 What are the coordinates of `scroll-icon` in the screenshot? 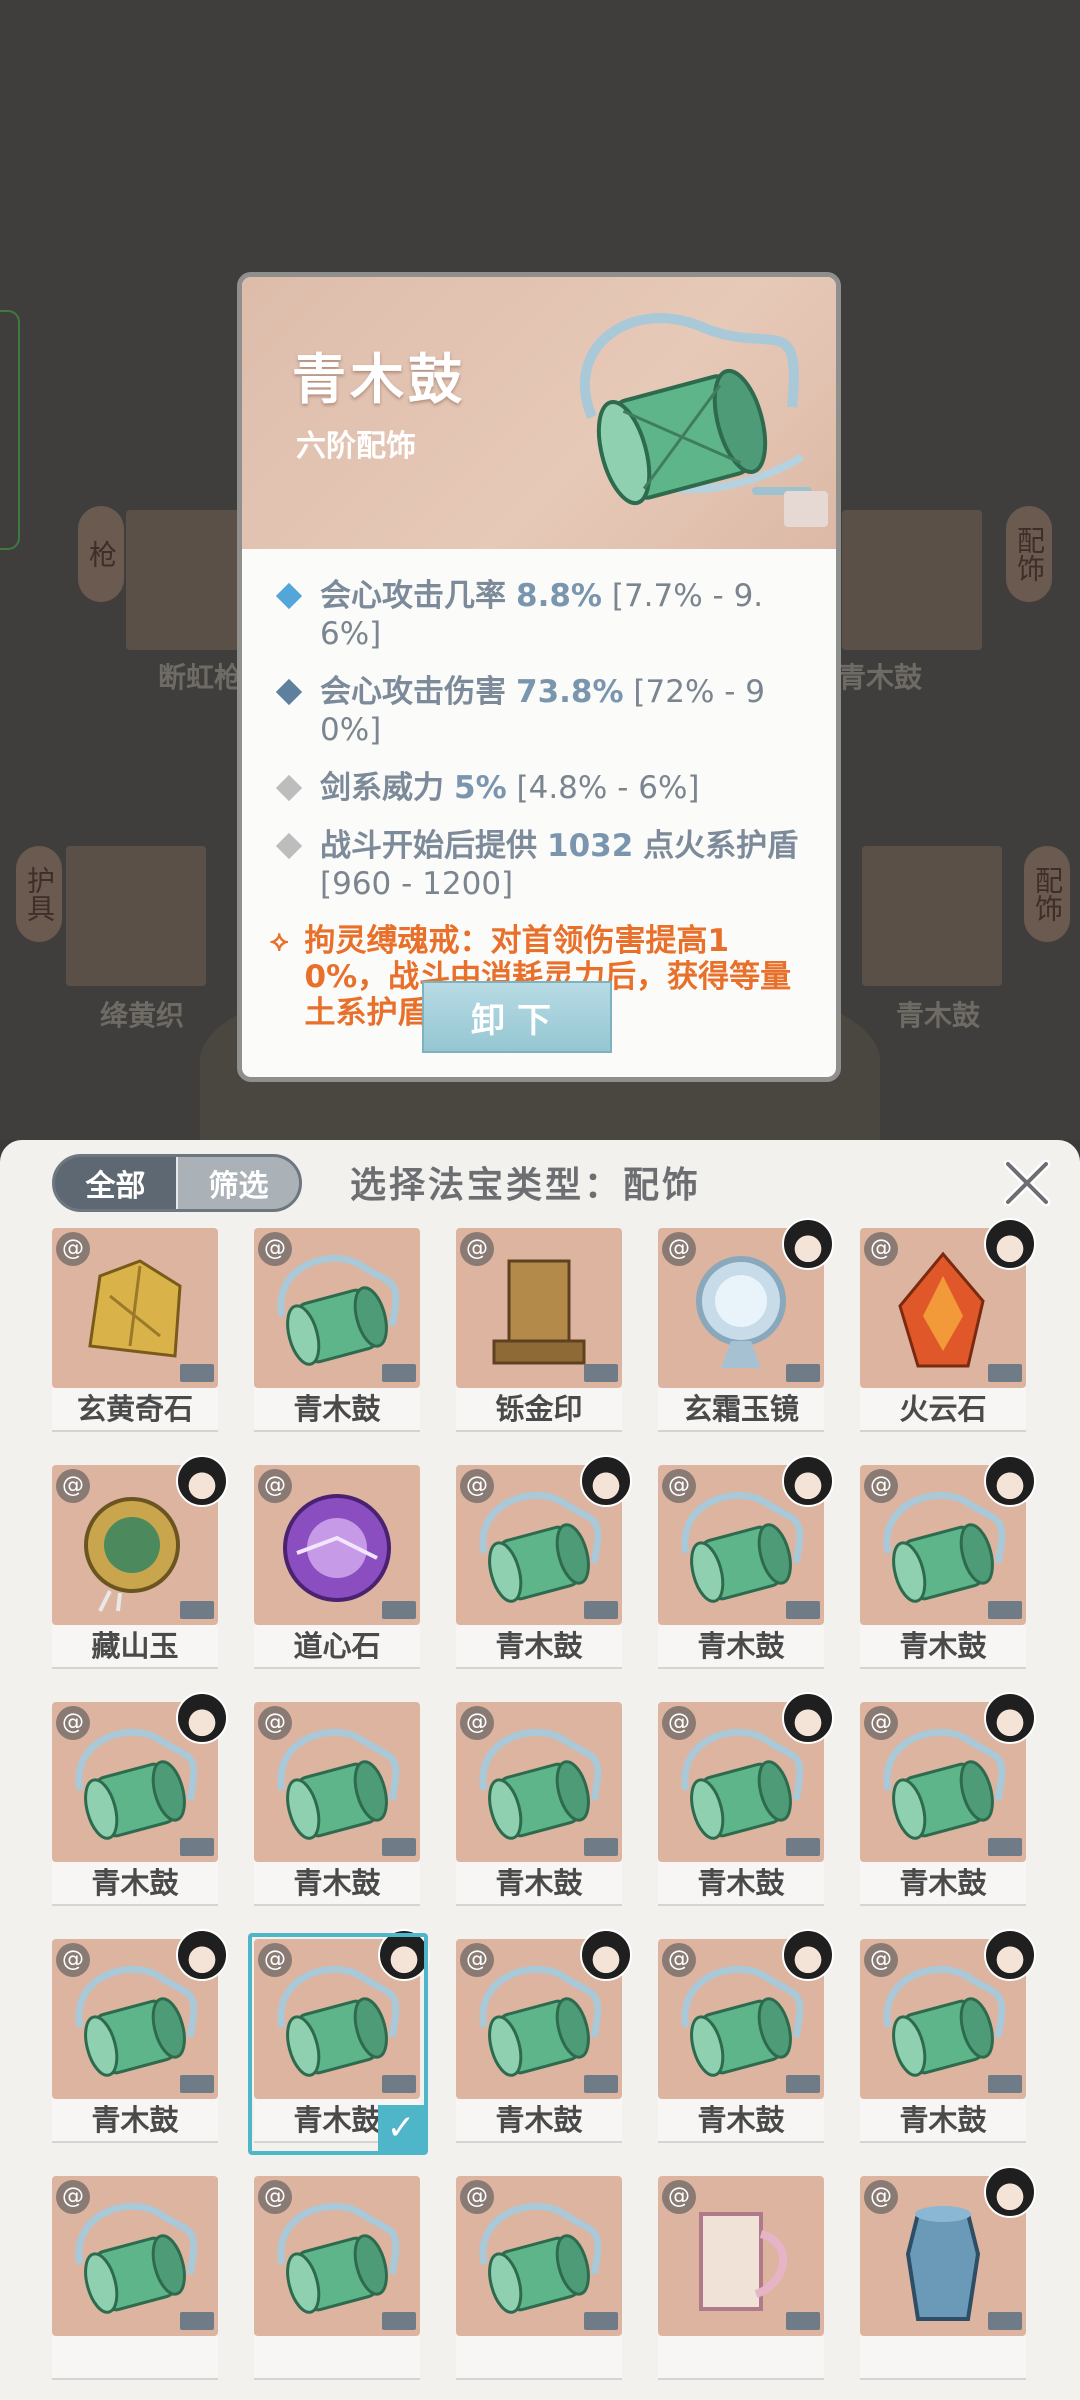 It's located at (743, 2261).